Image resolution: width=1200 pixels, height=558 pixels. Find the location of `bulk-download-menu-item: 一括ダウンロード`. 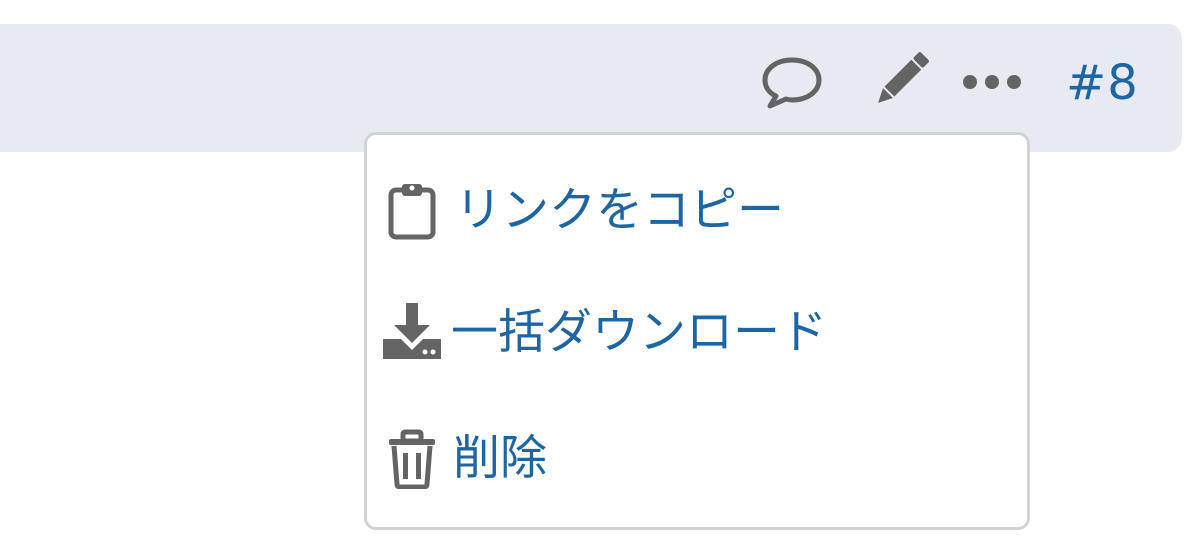

bulk-download-menu-item: 一括ダウンロード is located at coordinates (697, 331).